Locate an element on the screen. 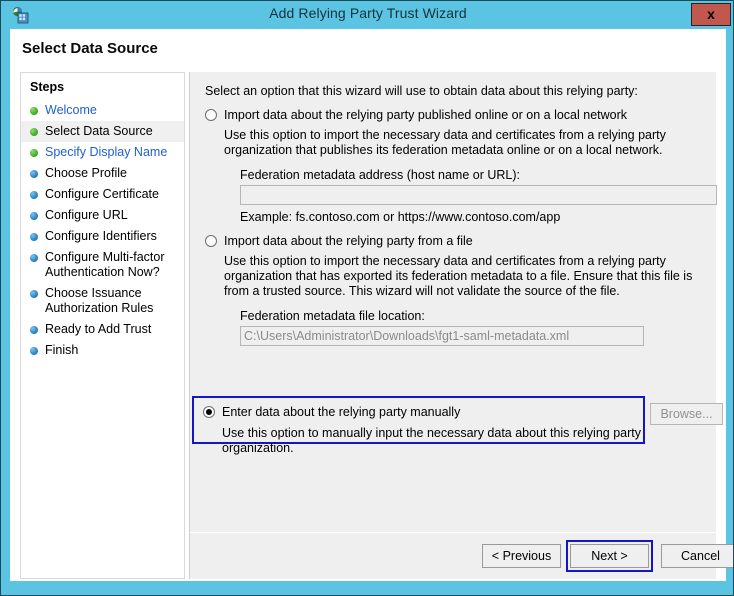  radio-enter-manually-icon is located at coordinates (209, 412).